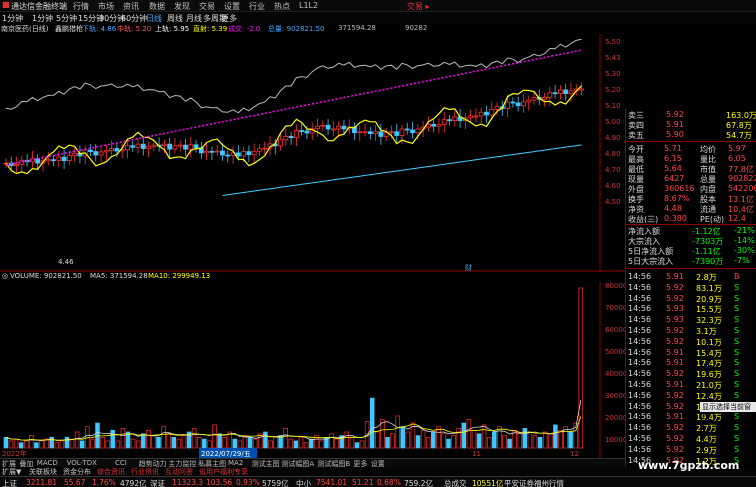 The width and height of the screenshot is (756, 487). Describe the element at coordinates (157, 6) in the screenshot. I see `menu-item-data: 数据` at that location.